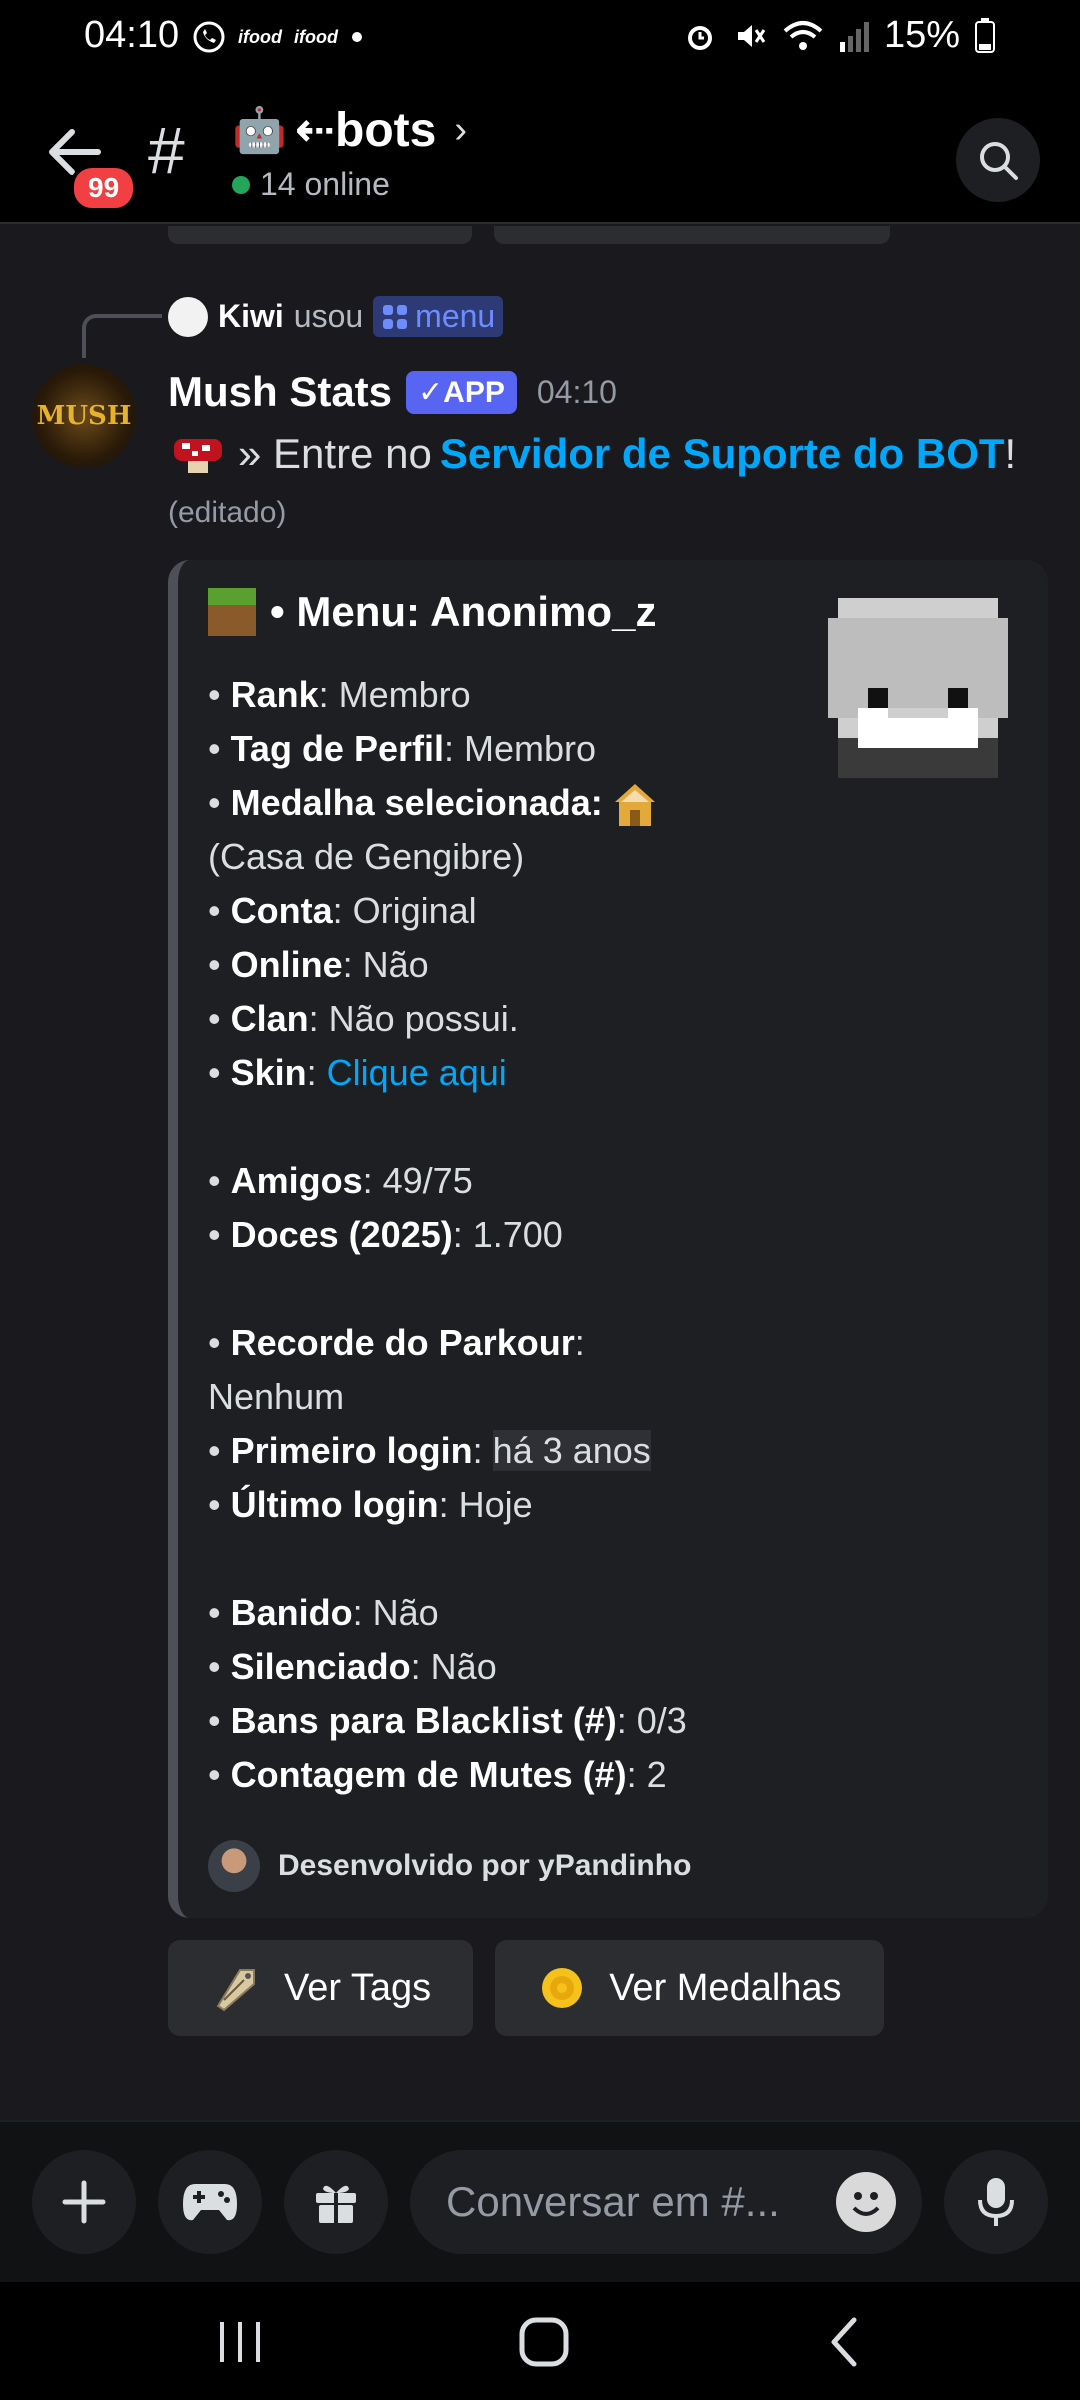 This screenshot has height=2400, width=1080. Describe the element at coordinates (365, 130) in the screenshot. I see `channel-name: ⇠bots` at that location.